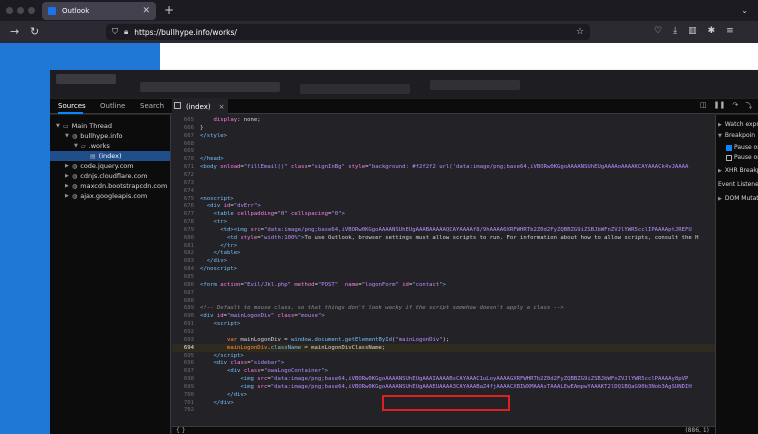 Image resolution: width=758 pixels, height=434 pixels. Describe the element at coordinates (738, 184) in the screenshot. I see `side-panel-item: Event Listene` at that location.